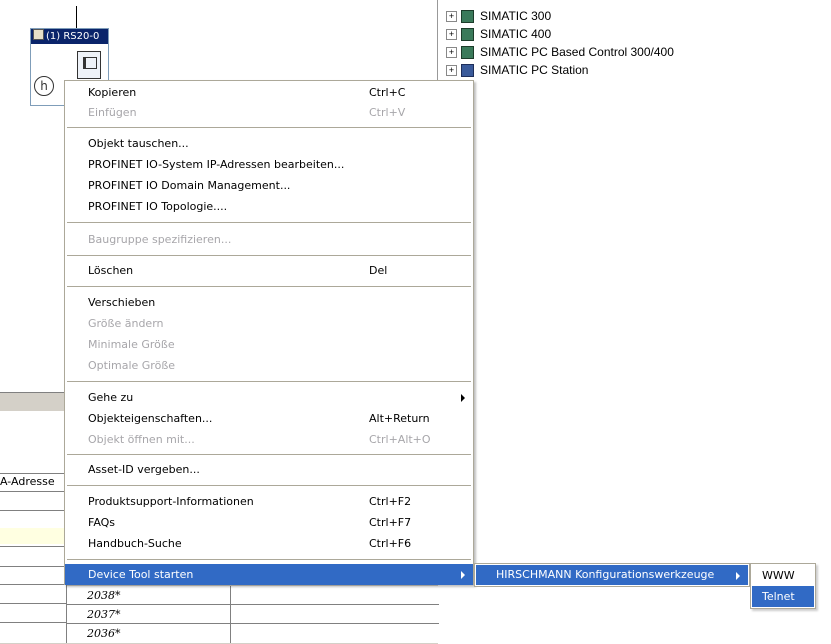 This screenshot has width=831, height=644. Describe the element at coordinates (269, 112) in the screenshot. I see `menu-item-paste: Einfügen Ctrl+V` at that location.